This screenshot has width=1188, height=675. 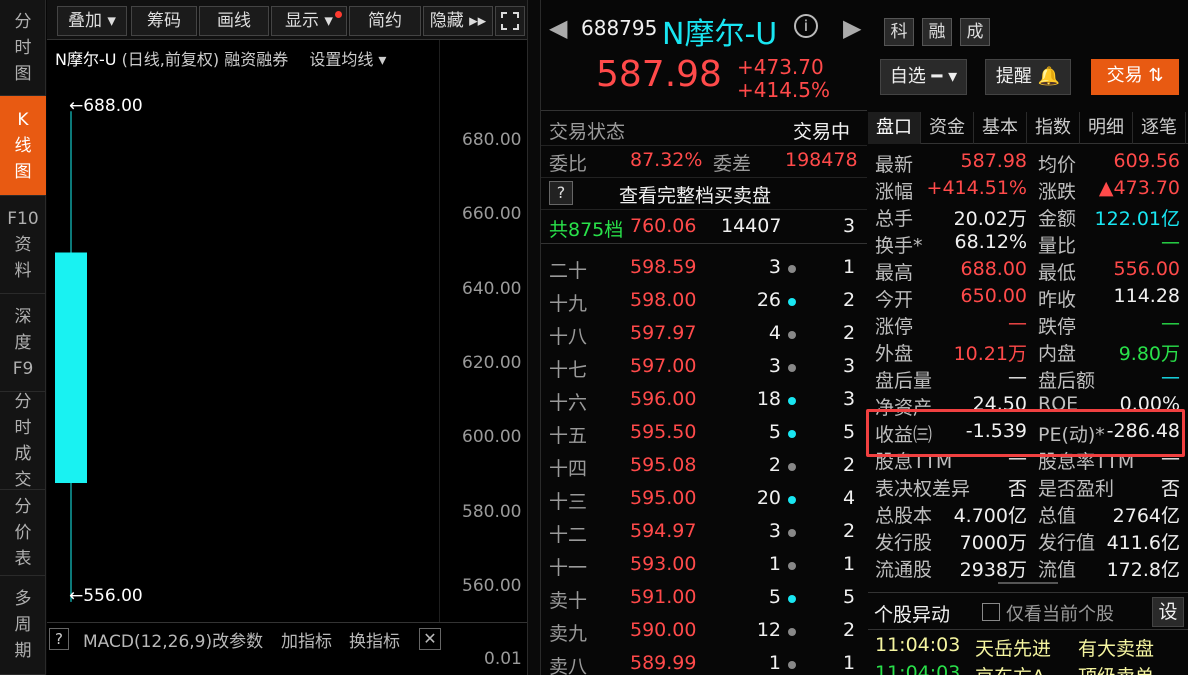 I want to click on full-book-link: 查看完整档买卖盘, so click(x=695, y=194).